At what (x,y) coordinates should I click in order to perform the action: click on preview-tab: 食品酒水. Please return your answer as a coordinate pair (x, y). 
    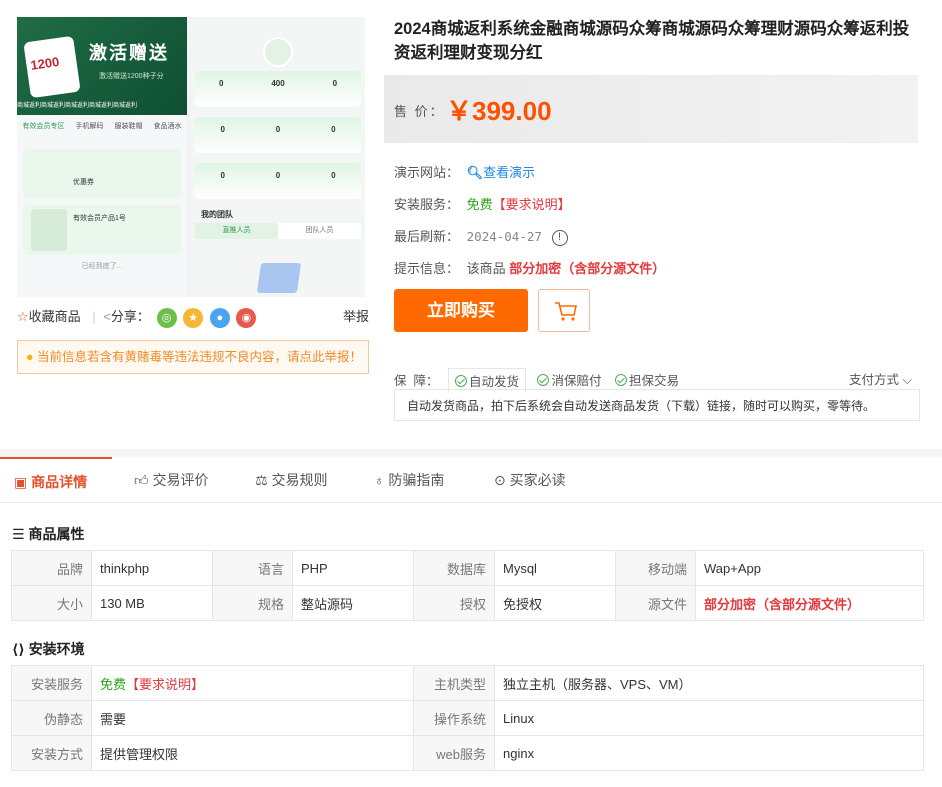
    Looking at the image, I should click on (167, 126).